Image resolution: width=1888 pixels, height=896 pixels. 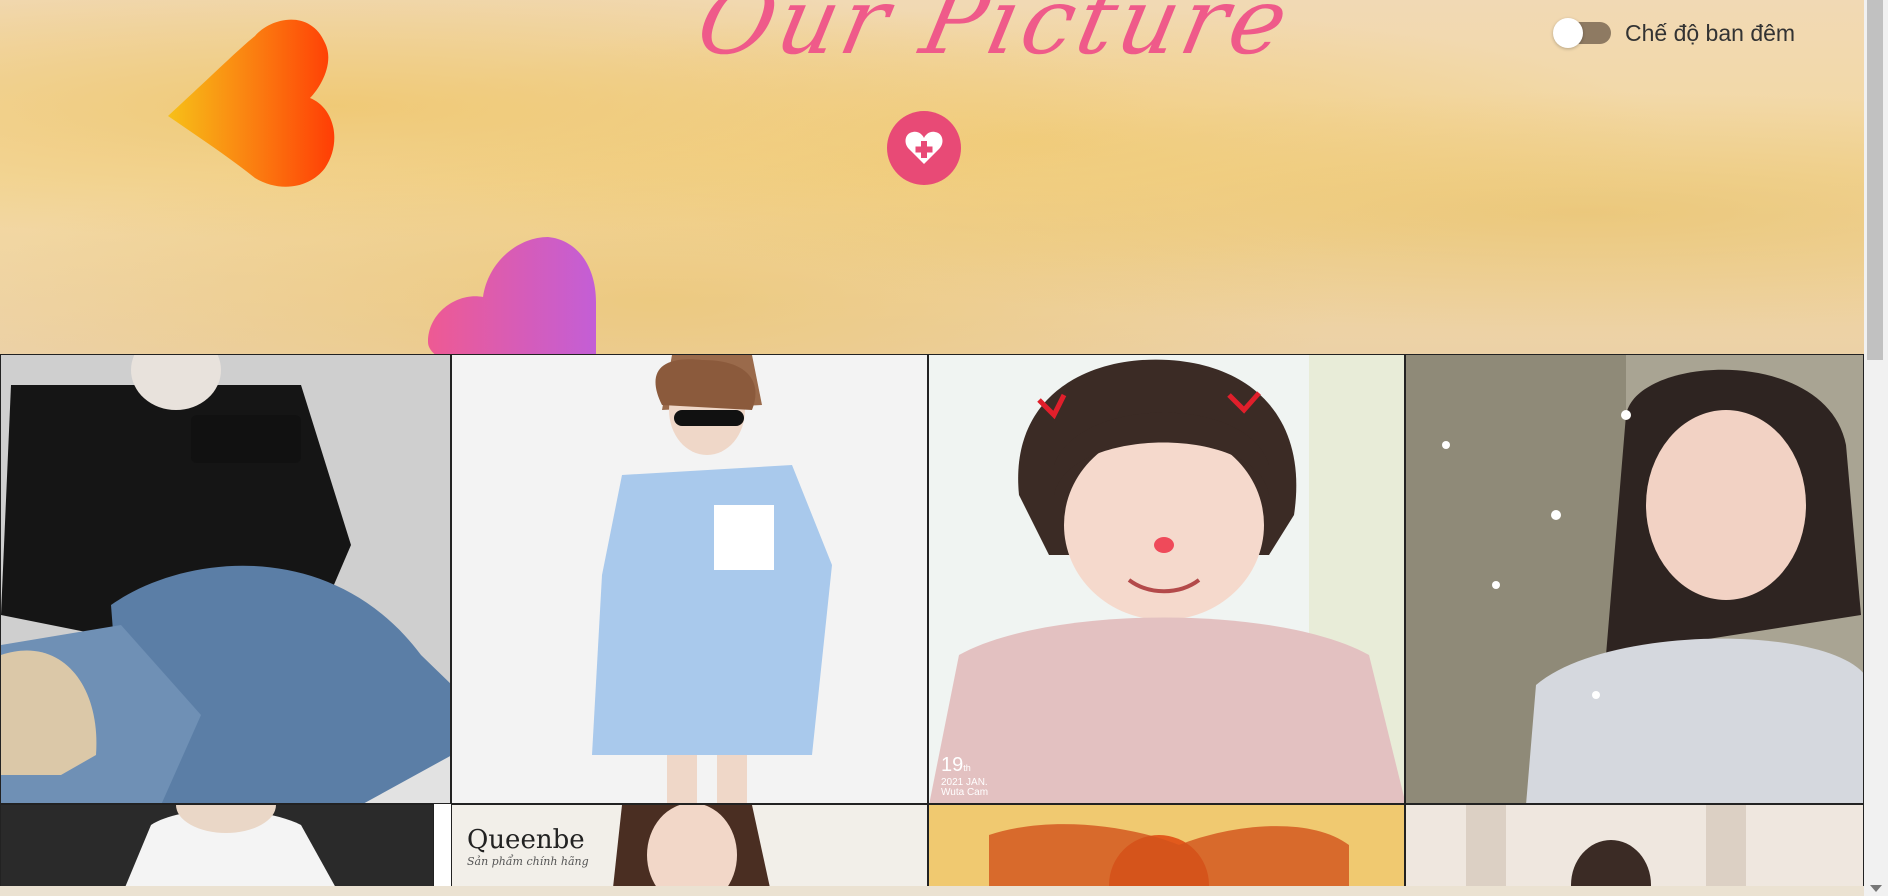 I want to click on dark-mode-control: Chế độ ban đêm, so click(x=1674, y=33).